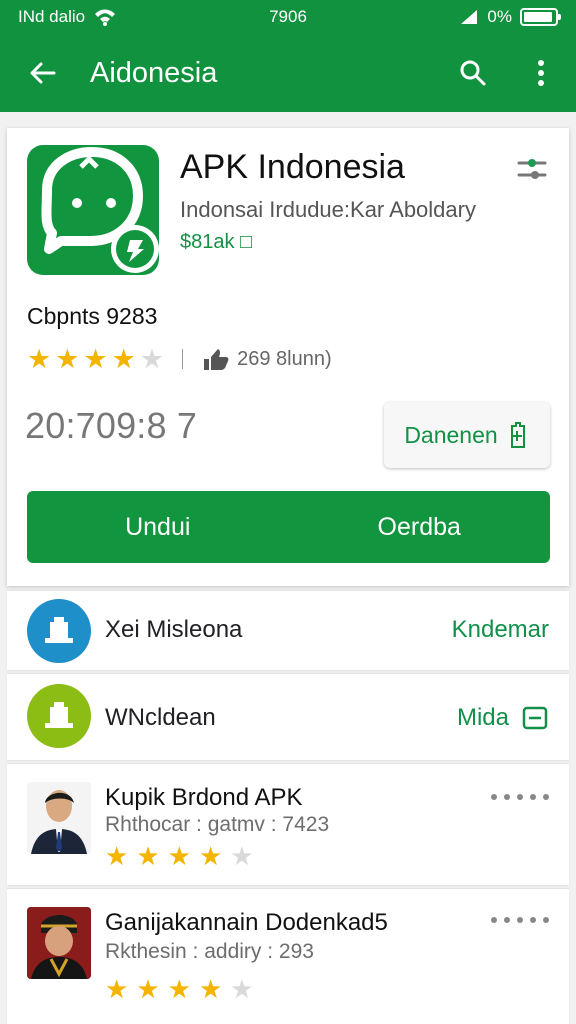 This screenshot has width=576, height=1024. What do you see at coordinates (111, 425) in the screenshot?
I see `download-count: 20:709:8 7` at bounding box center [111, 425].